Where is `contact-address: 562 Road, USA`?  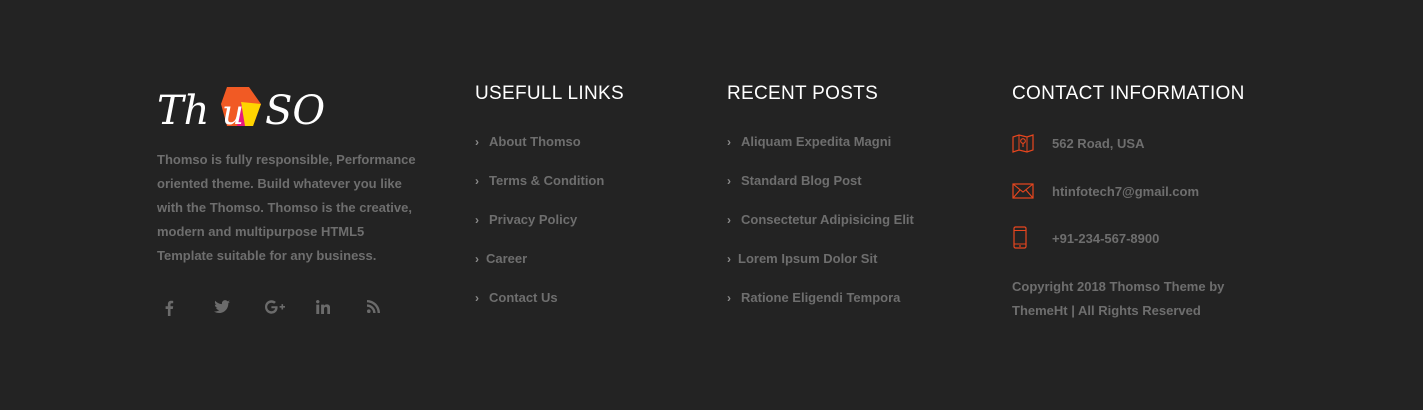
contact-address: 562 Road, USA is located at coordinates (1078, 143).